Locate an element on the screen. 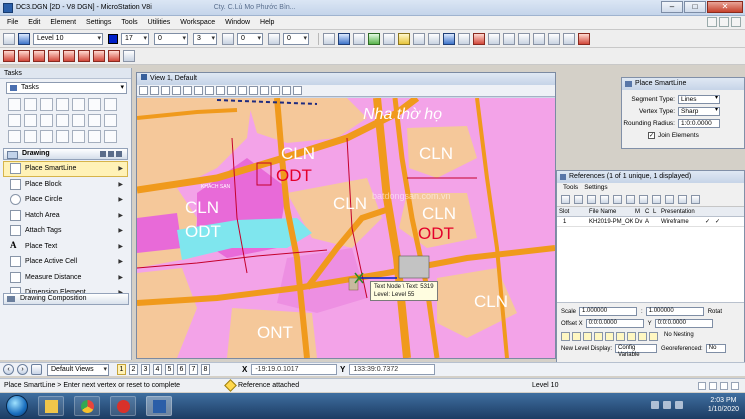  edit-tools-icon is located at coordinates (359, 38).